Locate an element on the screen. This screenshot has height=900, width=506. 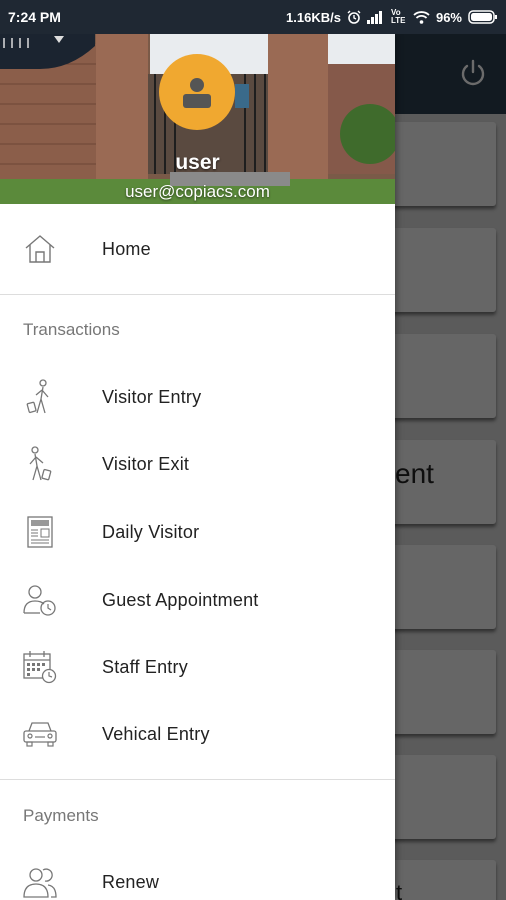
user-name: user is located at coordinates (197, 162).